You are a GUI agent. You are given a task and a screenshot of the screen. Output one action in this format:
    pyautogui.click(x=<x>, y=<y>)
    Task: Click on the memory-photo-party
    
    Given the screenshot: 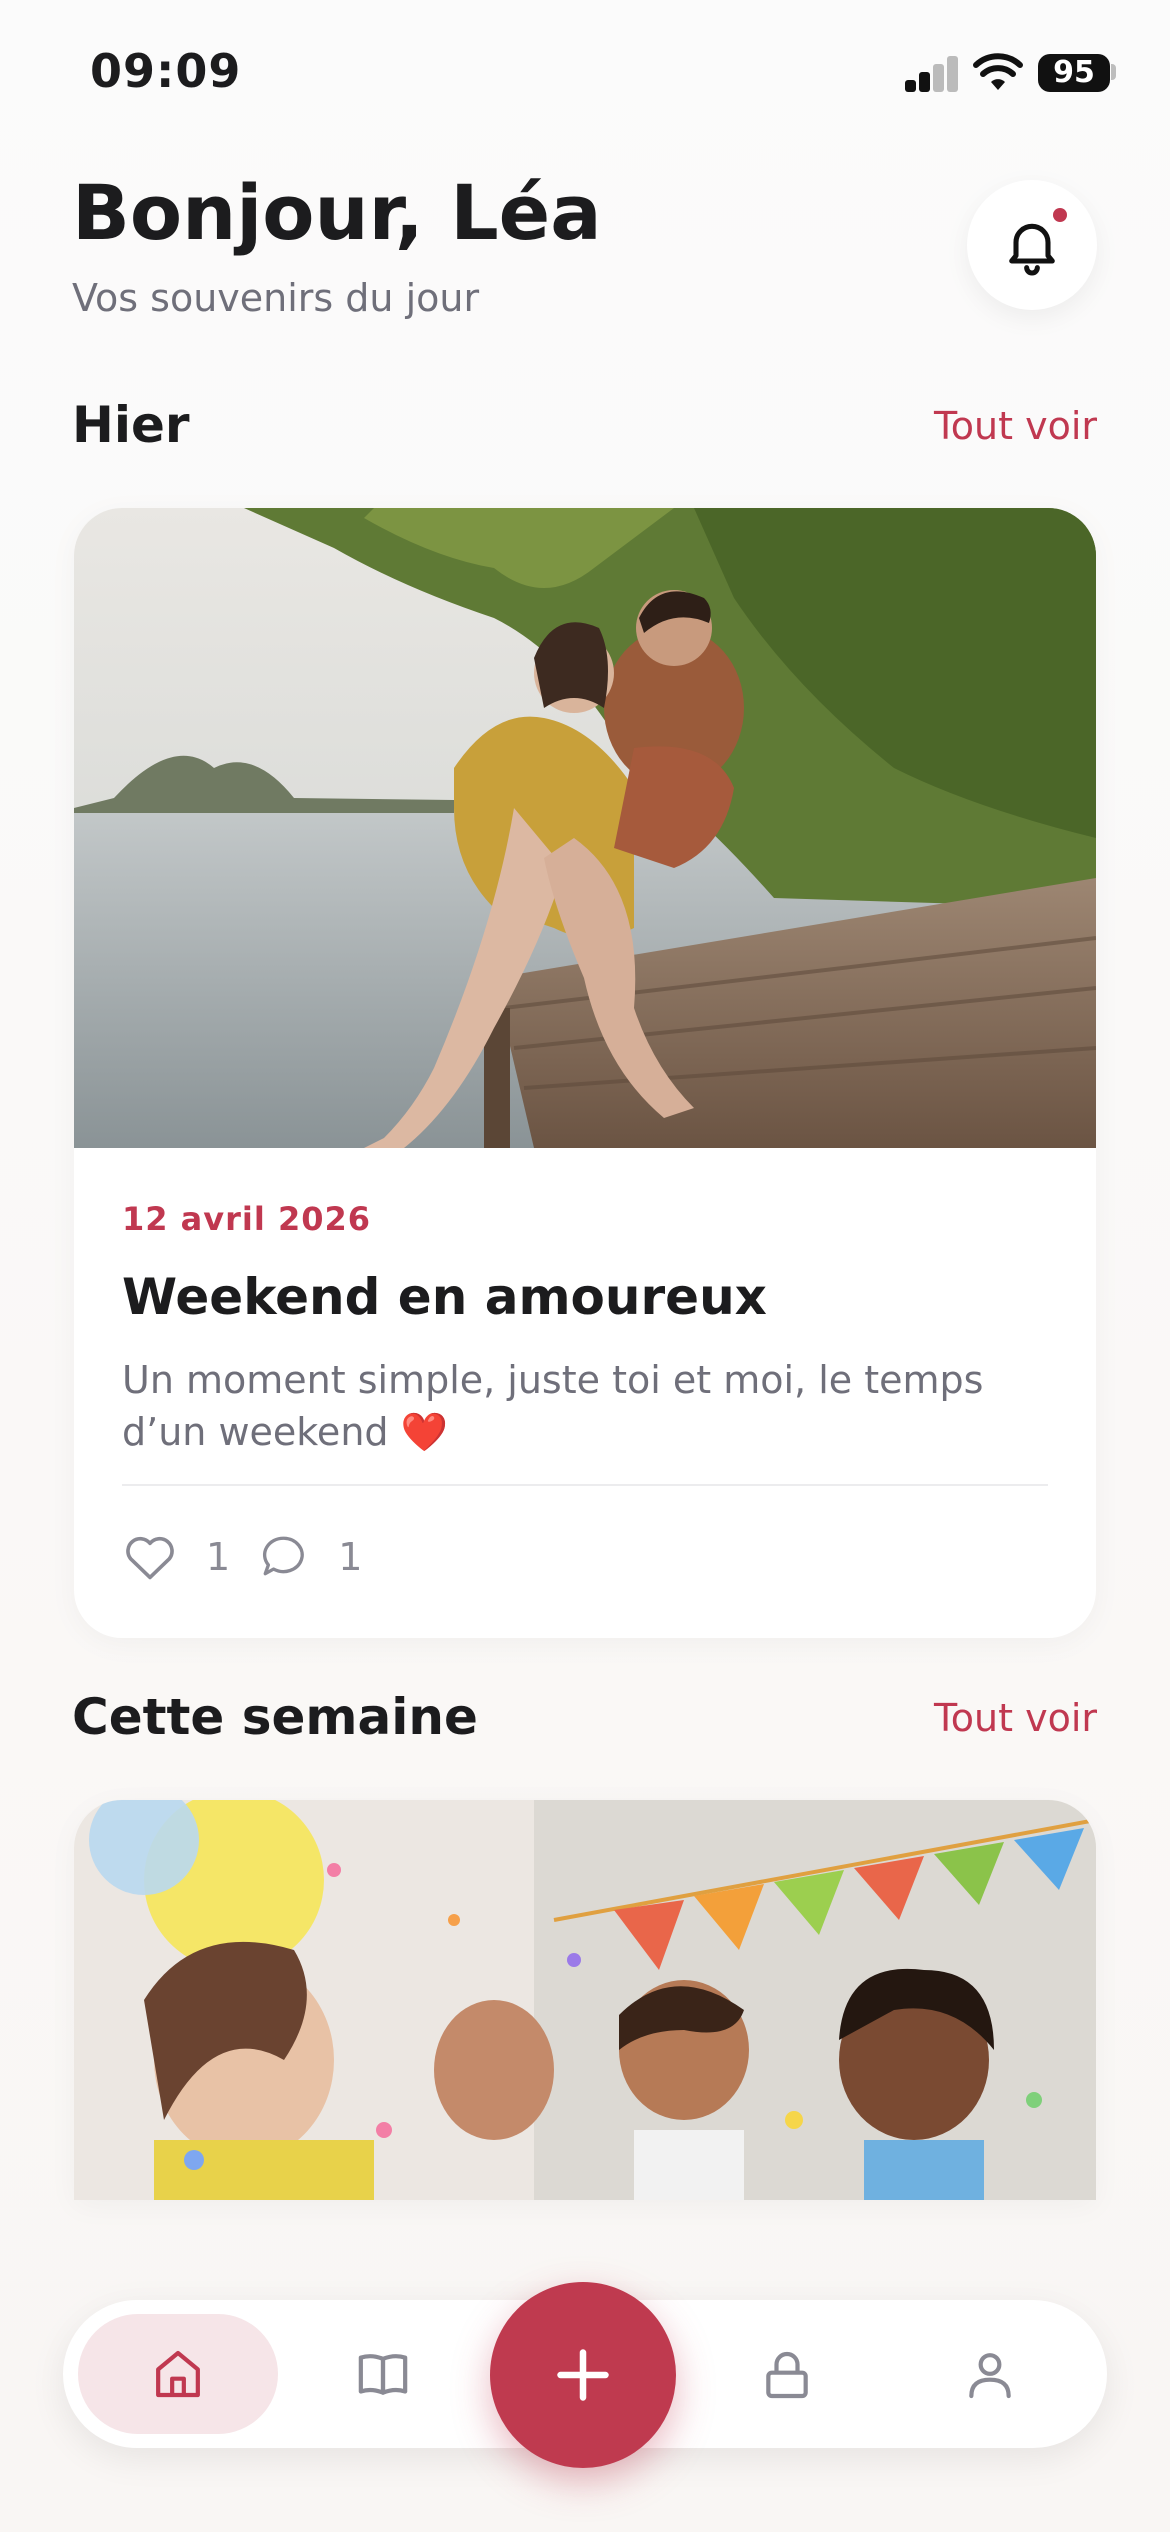 What is the action you would take?
    pyautogui.click(x=585, y=2000)
    